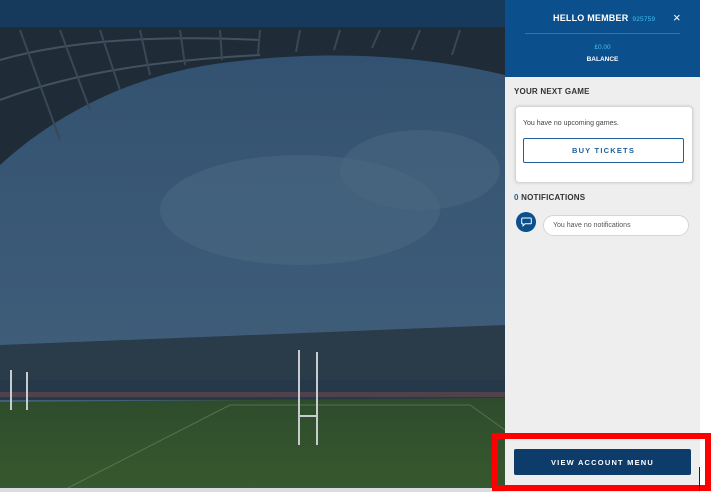 The image size is (716, 500). What do you see at coordinates (602, 59) in the screenshot?
I see `balance-label: BALANCE` at bounding box center [602, 59].